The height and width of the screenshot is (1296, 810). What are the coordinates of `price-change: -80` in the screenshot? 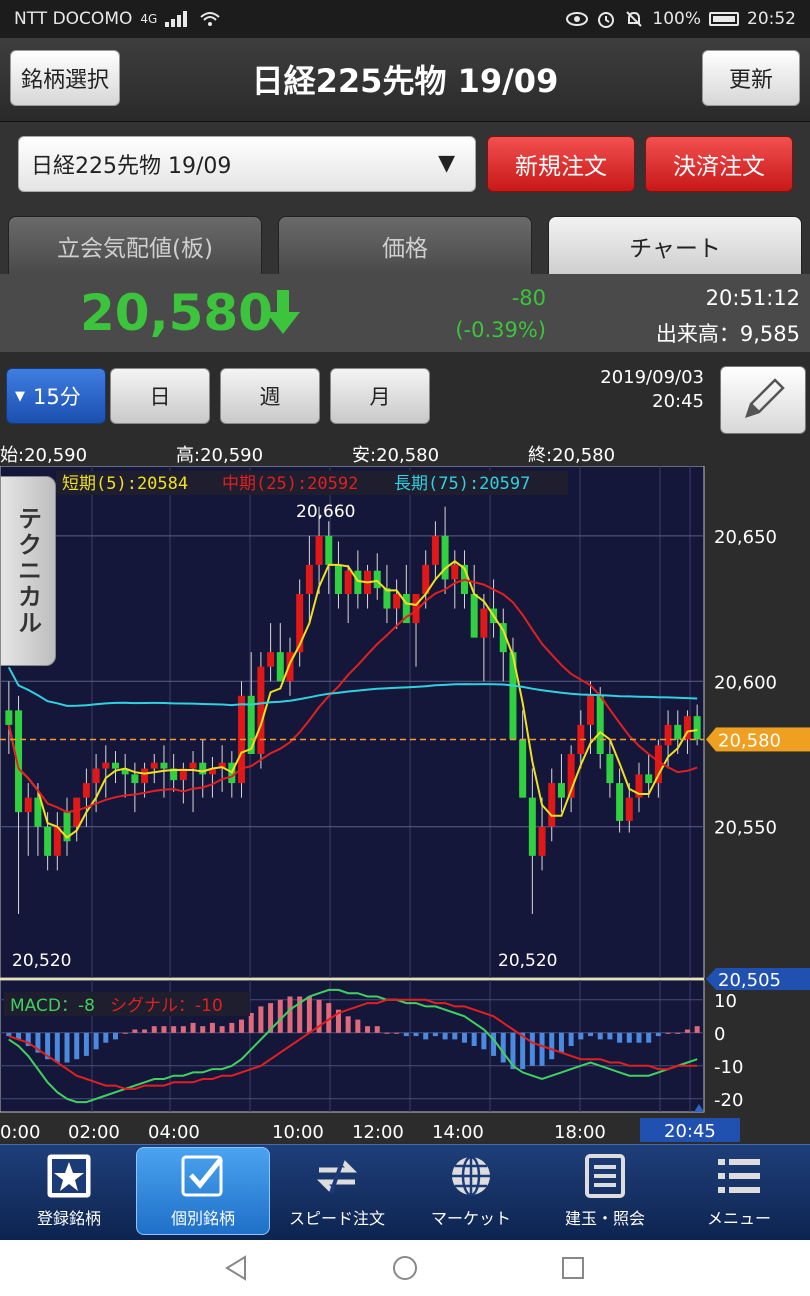 It's located at (528, 298).